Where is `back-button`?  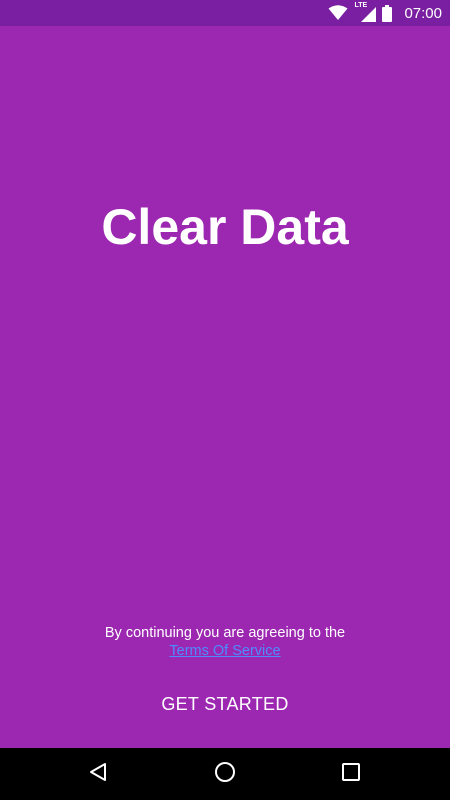
back-button is located at coordinates (98, 774).